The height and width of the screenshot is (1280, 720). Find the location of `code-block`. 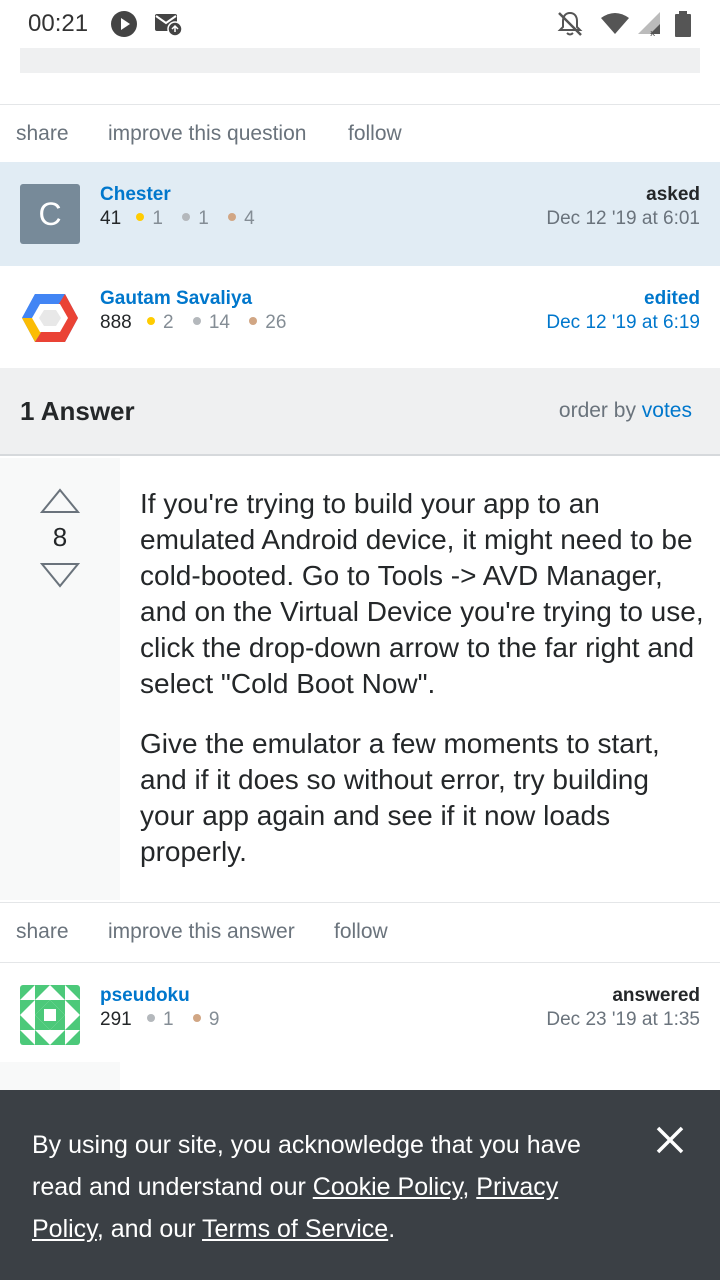

code-block is located at coordinates (360, 58).